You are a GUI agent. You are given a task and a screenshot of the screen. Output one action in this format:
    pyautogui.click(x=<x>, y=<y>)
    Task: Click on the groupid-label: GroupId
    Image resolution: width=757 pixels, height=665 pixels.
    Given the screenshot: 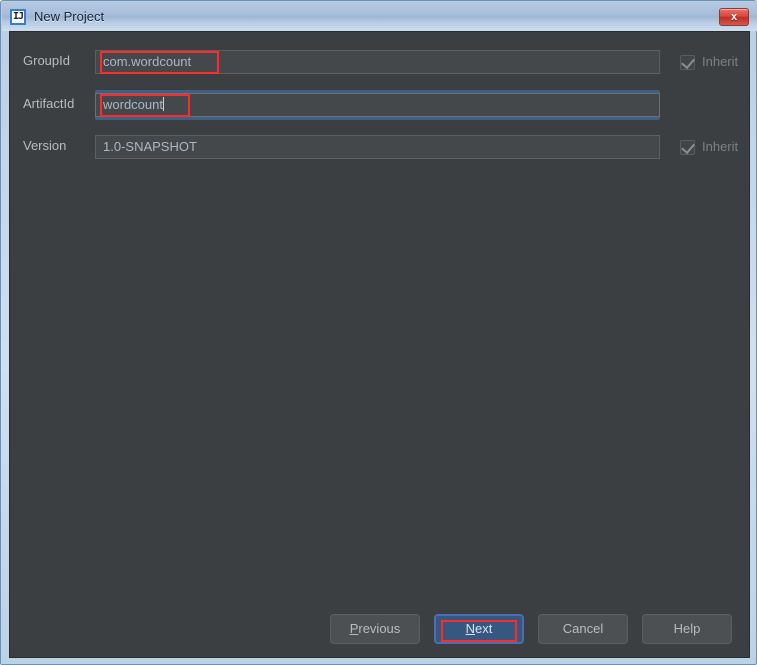 What is the action you would take?
    pyautogui.click(x=46, y=60)
    